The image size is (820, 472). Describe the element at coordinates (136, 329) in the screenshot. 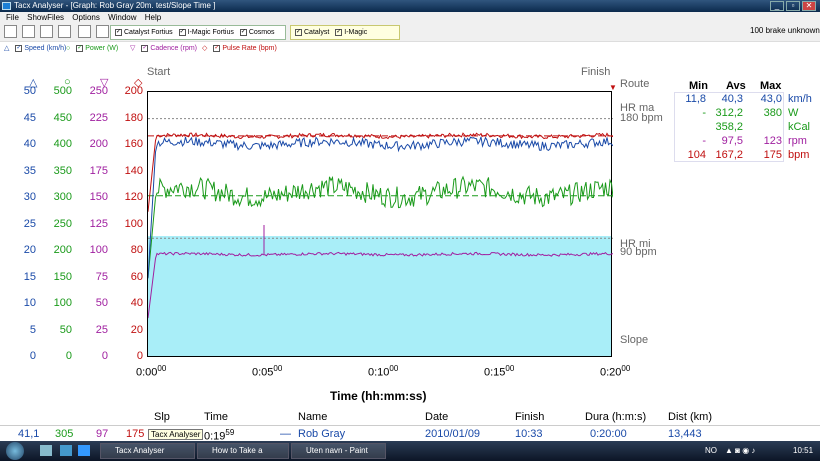

I see `pulse-tick-label: 20` at that location.